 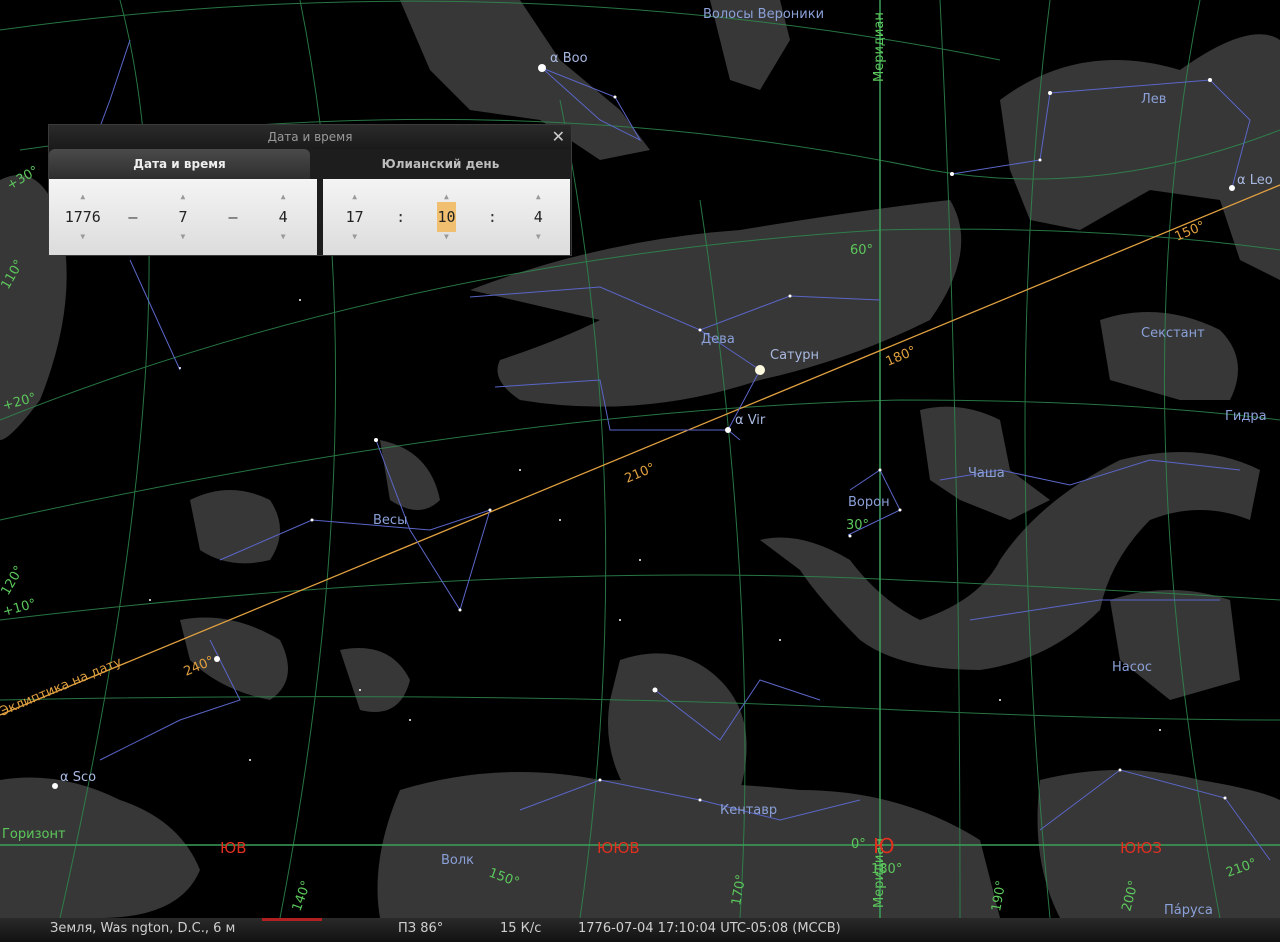 What do you see at coordinates (421, 928) in the screenshot?
I see `status-fov: ПЗ 86°` at bounding box center [421, 928].